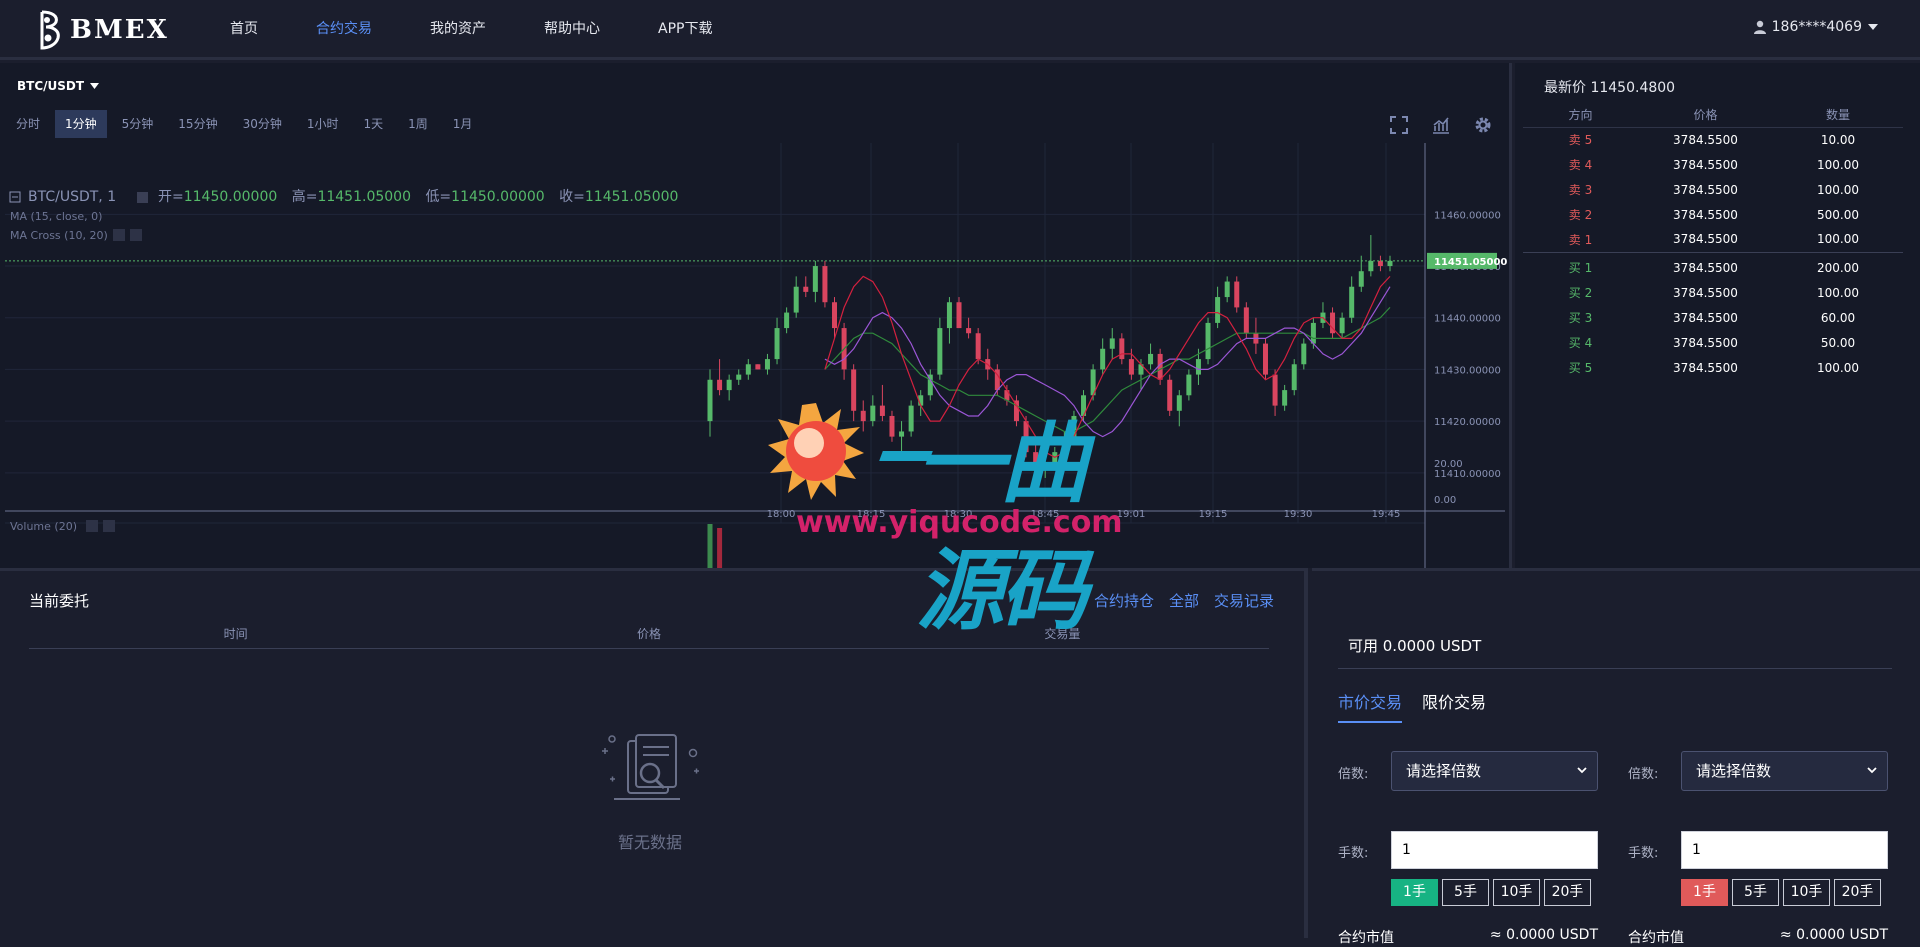 The width and height of the screenshot is (1920, 947). I want to click on ask-row: 卖 4 3784.5500 100.00, so click(1713, 164).